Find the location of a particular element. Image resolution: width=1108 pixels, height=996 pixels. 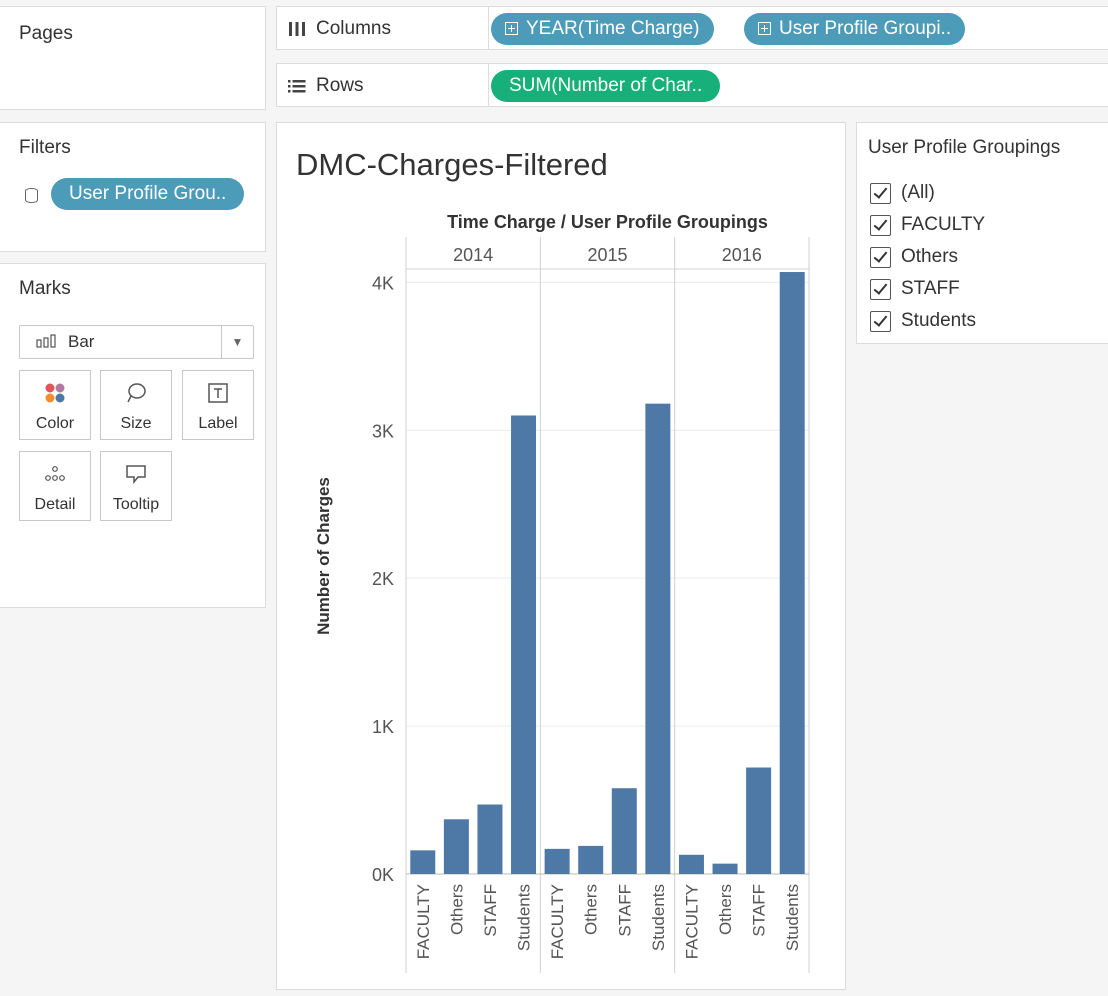

chevron-down-icon: ▼ is located at coordinates (237, 342).